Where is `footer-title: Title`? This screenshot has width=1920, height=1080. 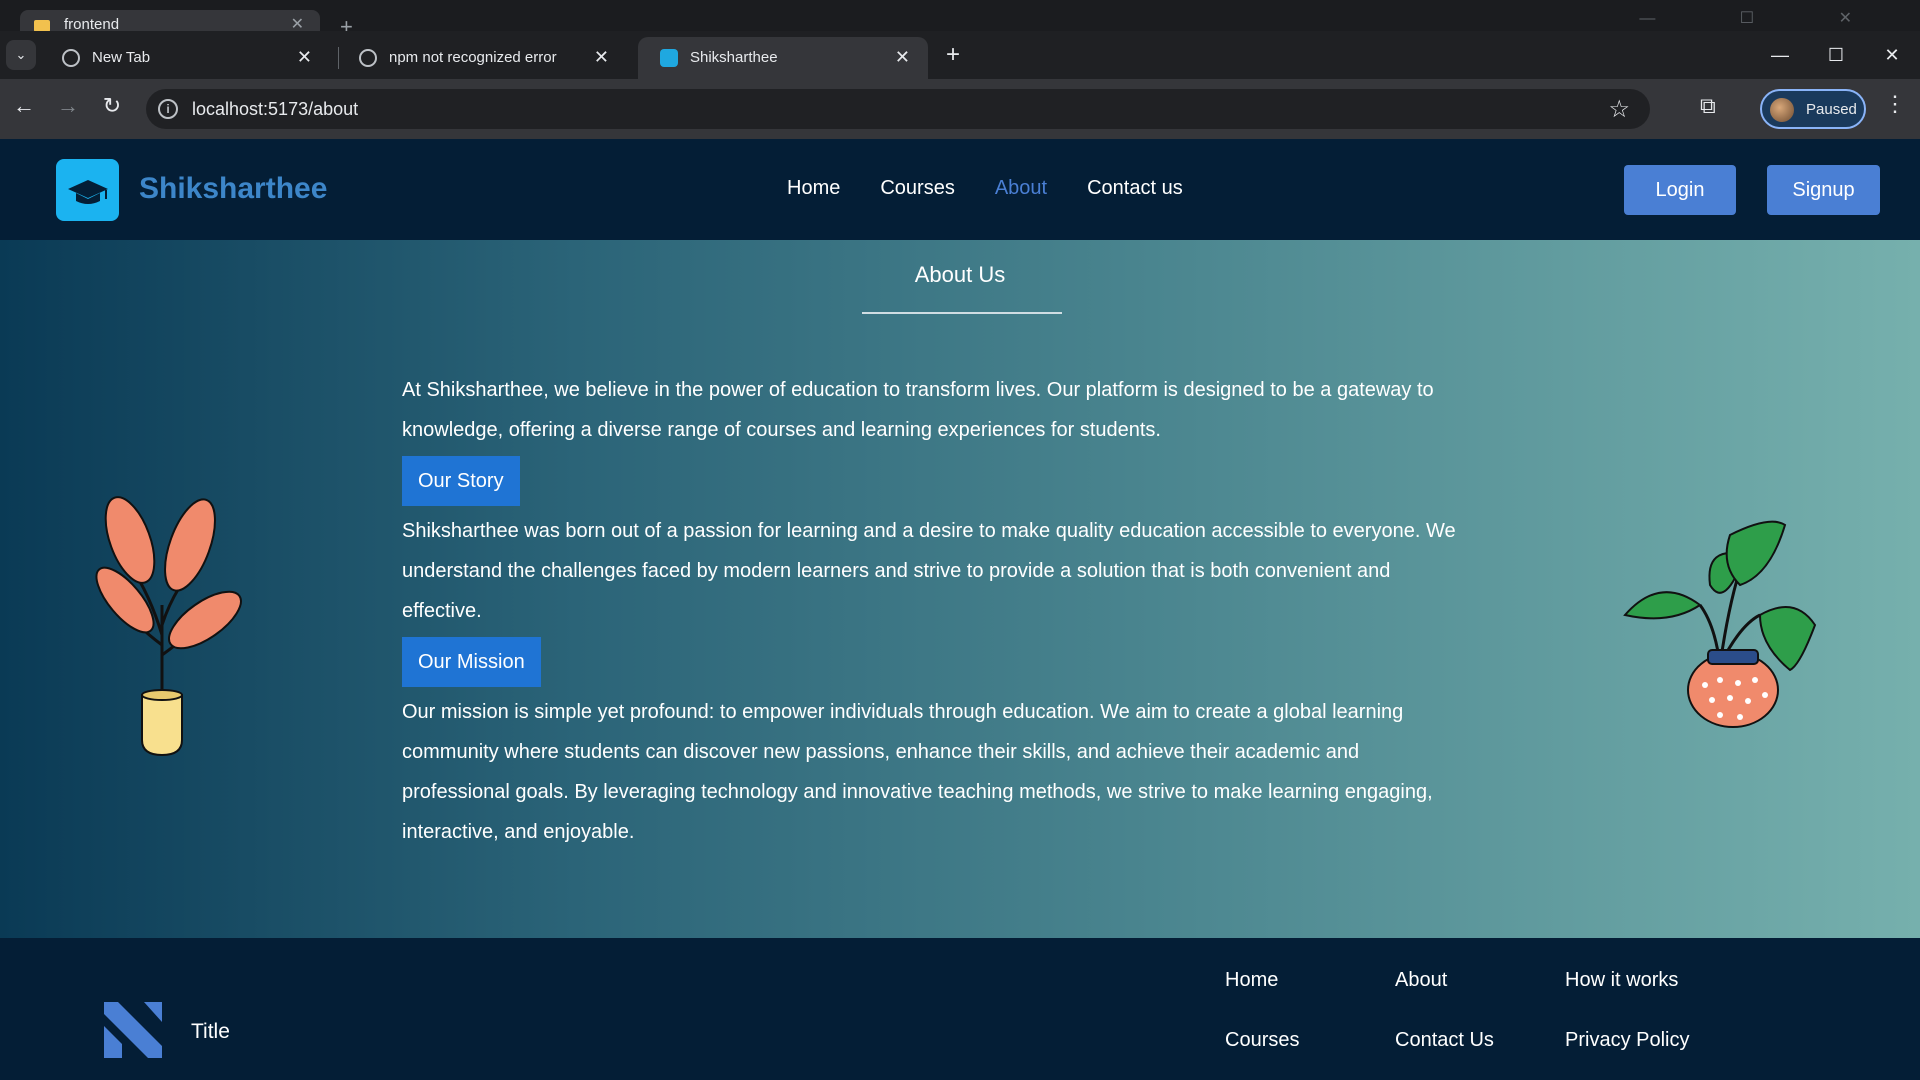
footer-title: Title is located at coordinates (210, 1031).